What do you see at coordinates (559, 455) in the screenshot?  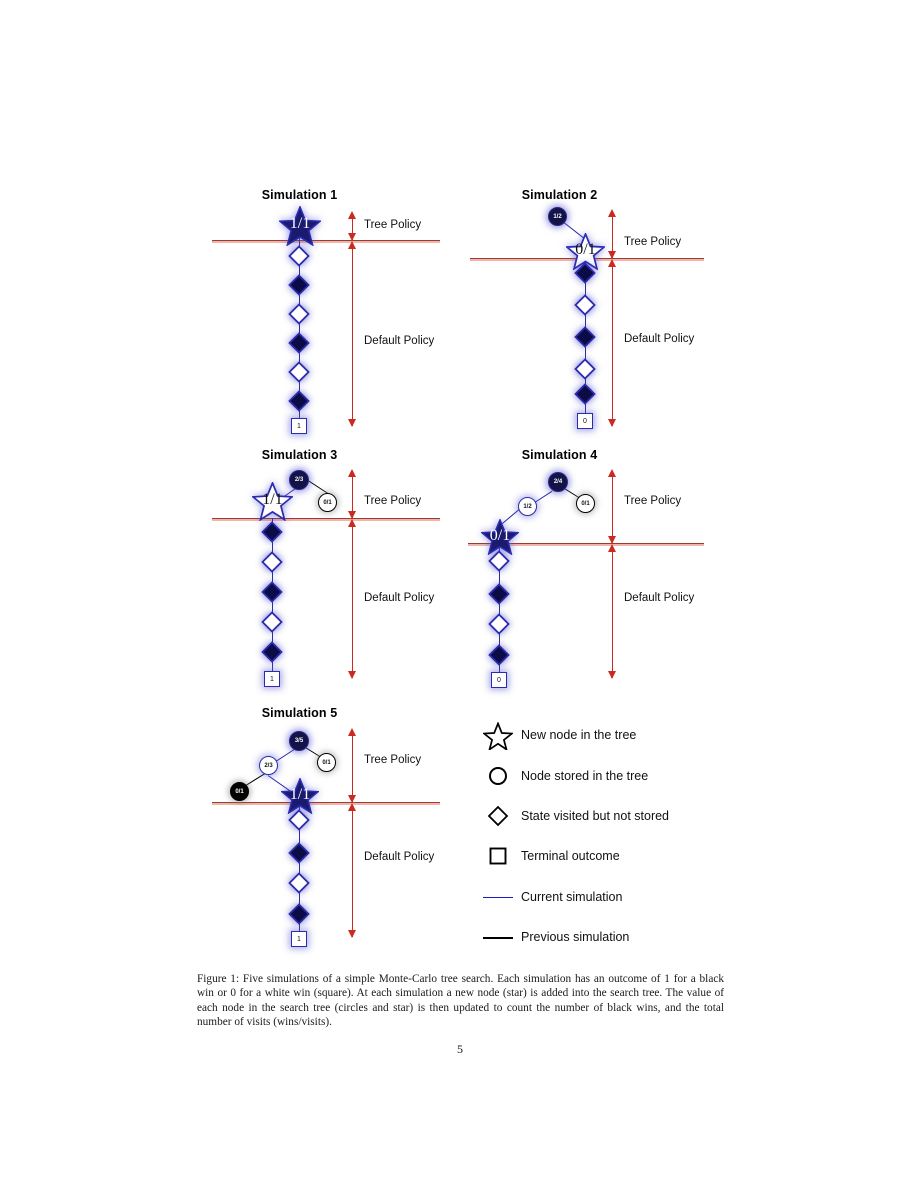 I see `simulation-title: Simulation 4` at bounding box center [559, 455].